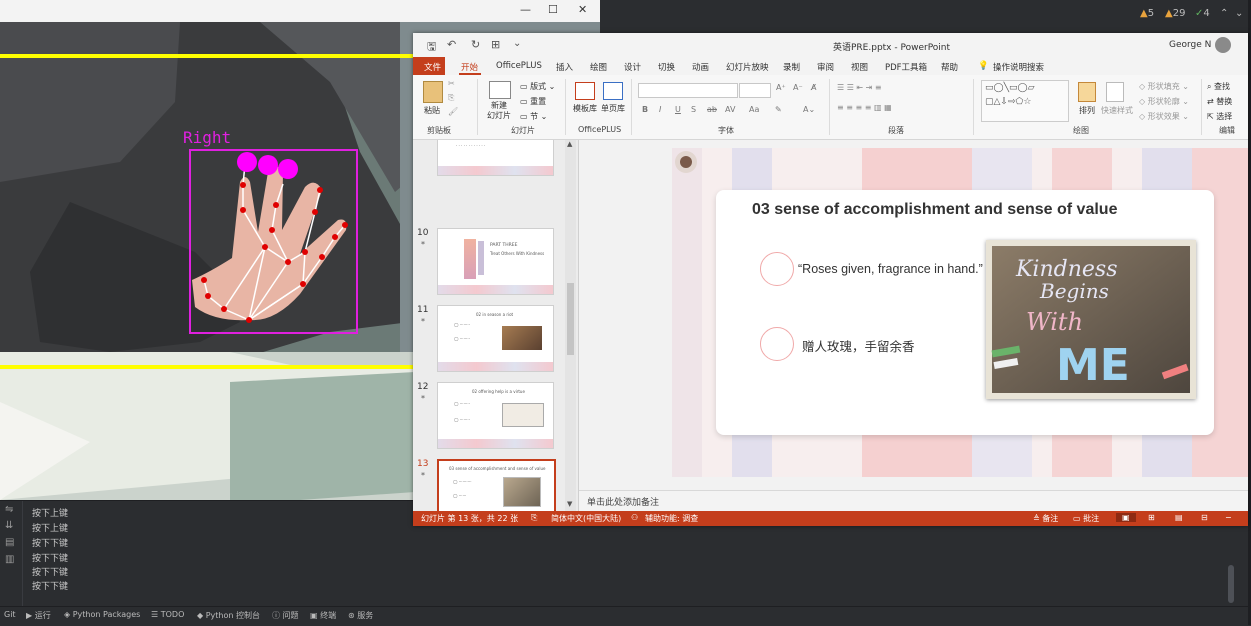 The height and width of the screenshot is (626, 1251). What do you see at coordinates (825, 67) in the screenshot?
I see `tab-review: 审阅` at bounding box center [825, 67].